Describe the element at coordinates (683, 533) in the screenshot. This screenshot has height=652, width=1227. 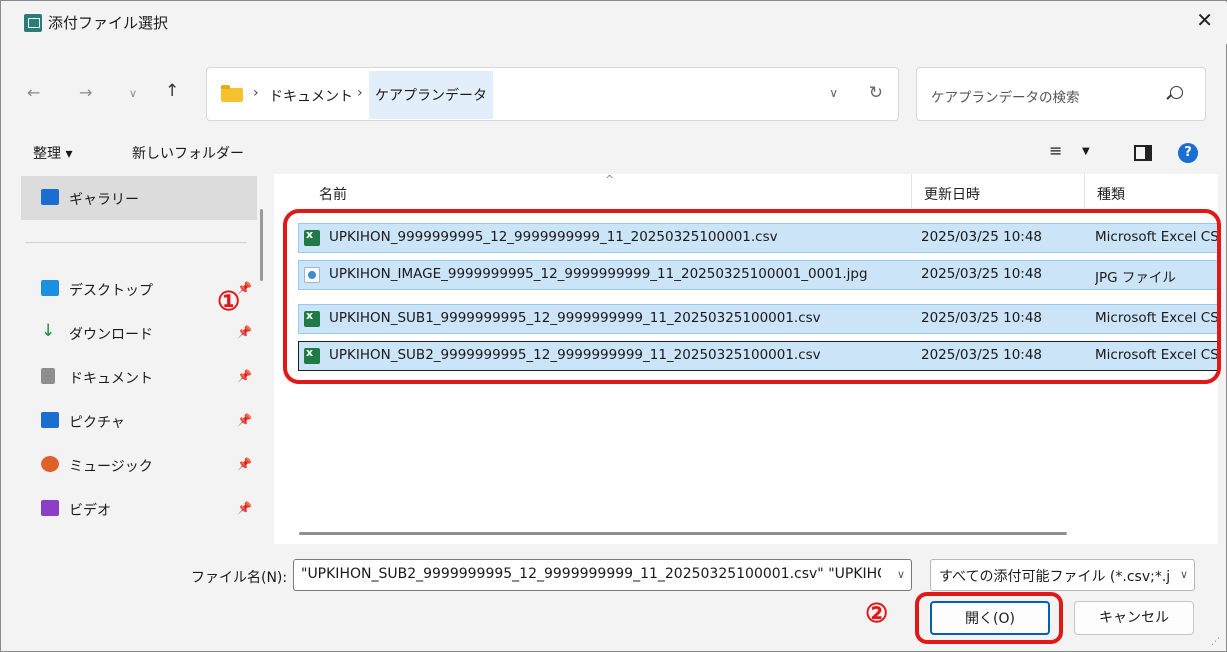
I see `horizontal-scrollbar` at that location.